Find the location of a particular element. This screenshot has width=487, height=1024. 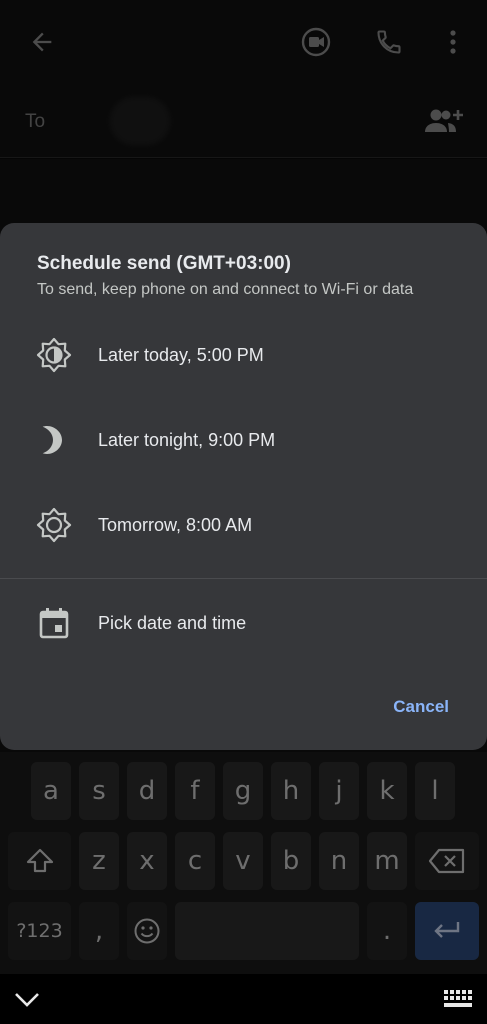

option-later-tonight: Later tonight, 9:00 PM is located at coordinates (243, 440).